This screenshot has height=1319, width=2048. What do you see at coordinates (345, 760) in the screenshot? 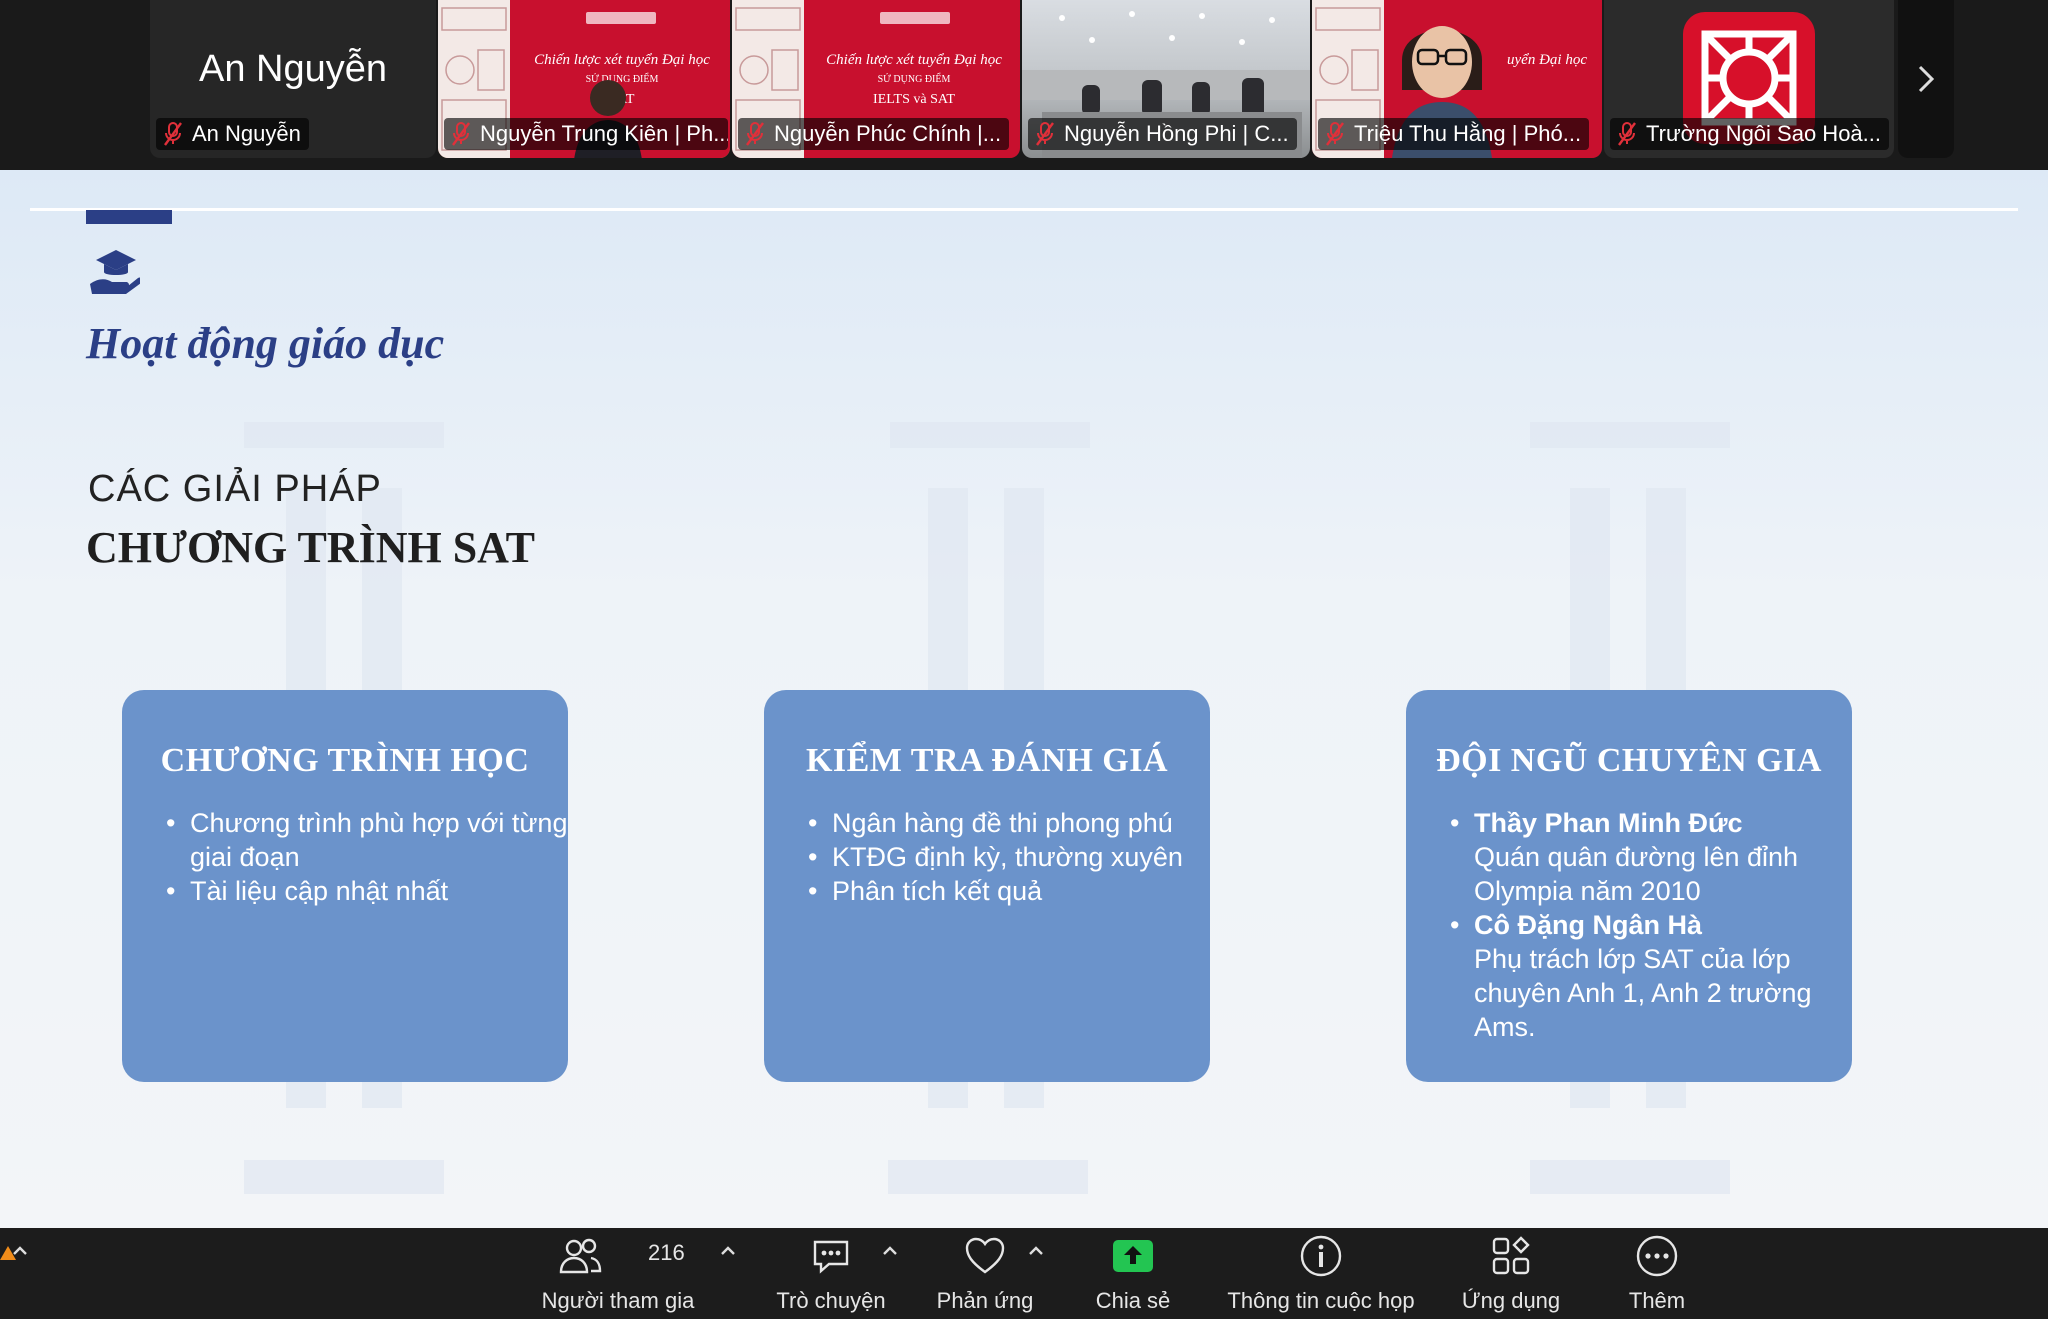
I see `card-heading: CHƯƠNG TRÌNH HỌC` at bounding box center [345, 760].